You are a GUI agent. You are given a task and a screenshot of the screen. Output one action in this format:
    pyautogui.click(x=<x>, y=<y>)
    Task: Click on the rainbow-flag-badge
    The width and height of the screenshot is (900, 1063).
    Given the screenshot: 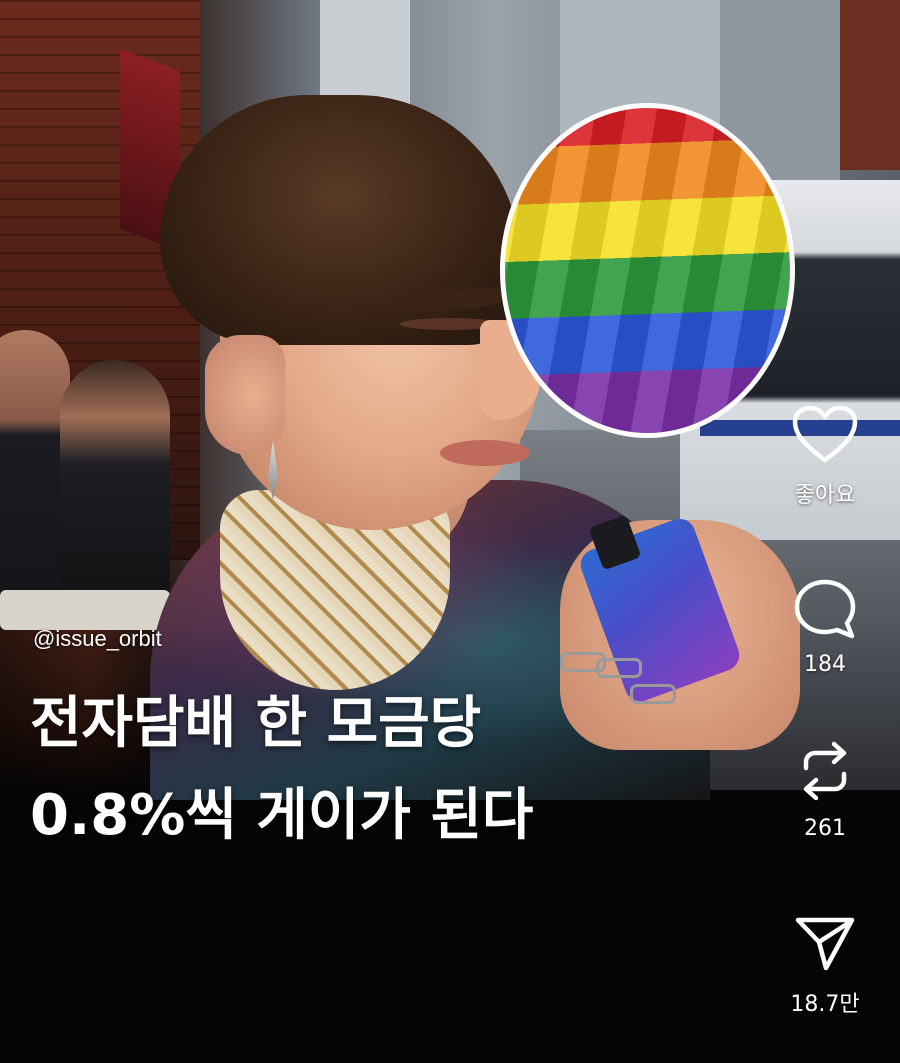 What is the action you would take?
    pyautogui.click(x=647, y=270)
    